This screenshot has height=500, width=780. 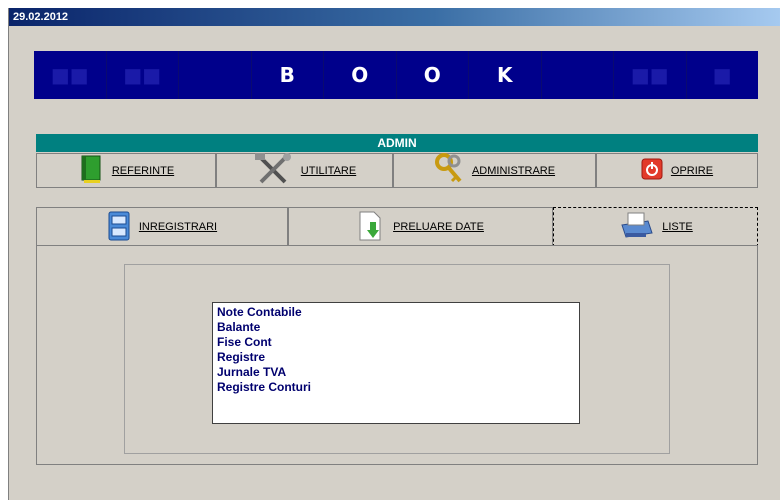 I want to click on banner-letter: B, so click(x=288, y=75).